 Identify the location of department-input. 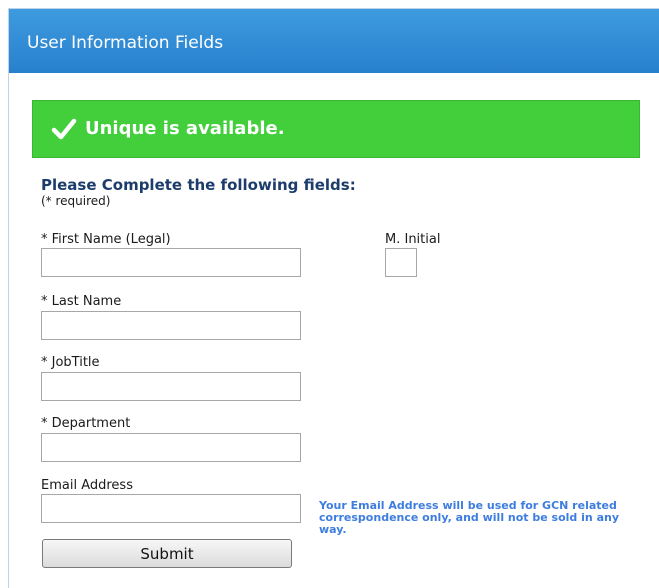
(171, 447).